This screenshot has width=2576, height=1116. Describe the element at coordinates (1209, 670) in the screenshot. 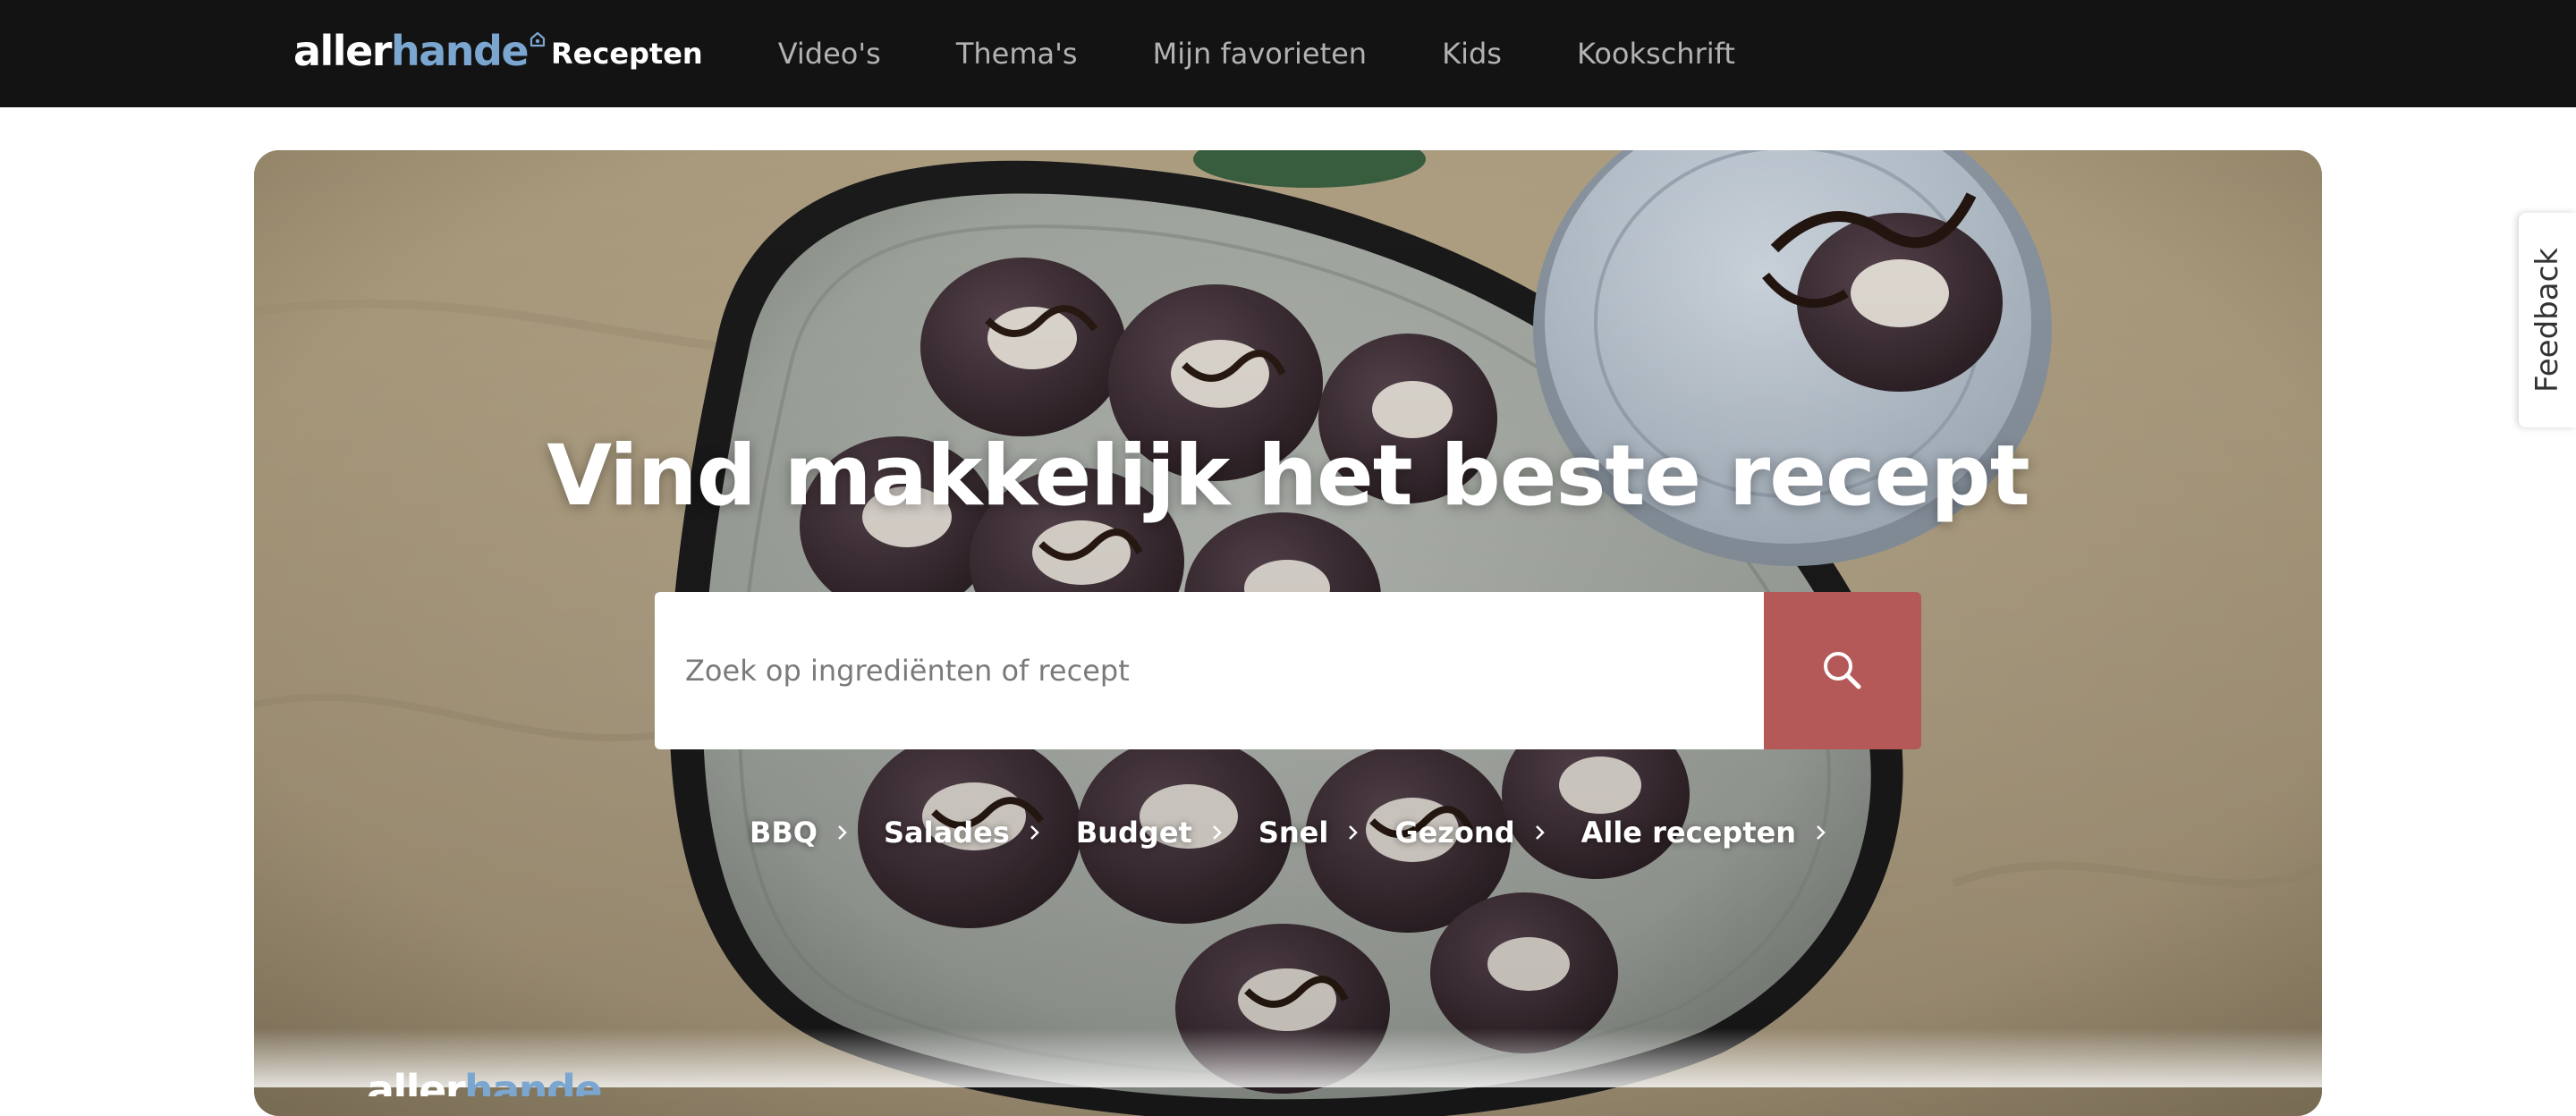

I see `recipe-search-input` at that location.